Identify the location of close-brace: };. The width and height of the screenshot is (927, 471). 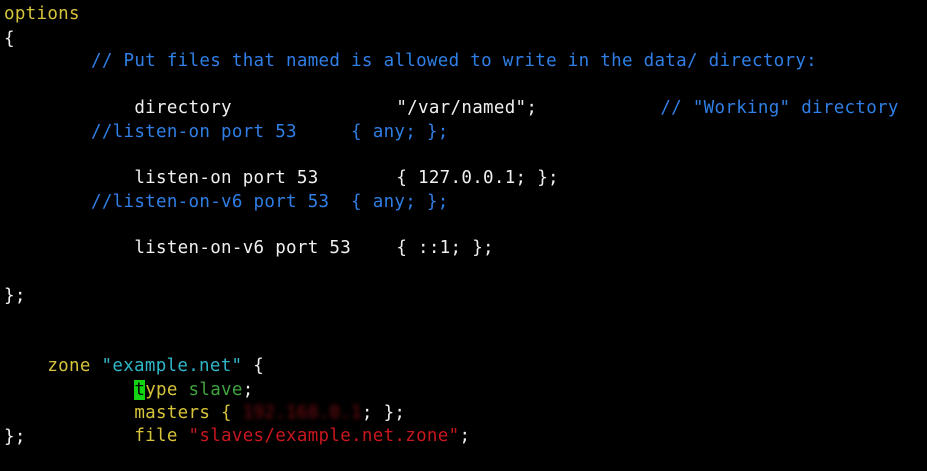
(15, 296).